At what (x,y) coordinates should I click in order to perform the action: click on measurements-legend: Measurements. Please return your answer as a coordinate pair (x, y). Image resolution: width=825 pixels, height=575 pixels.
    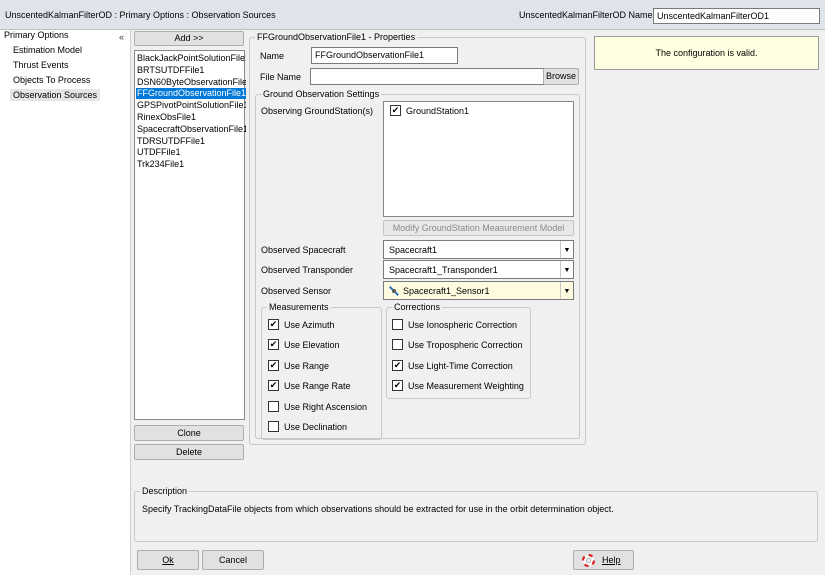
    Looking at the image, I should click on (299, 307).